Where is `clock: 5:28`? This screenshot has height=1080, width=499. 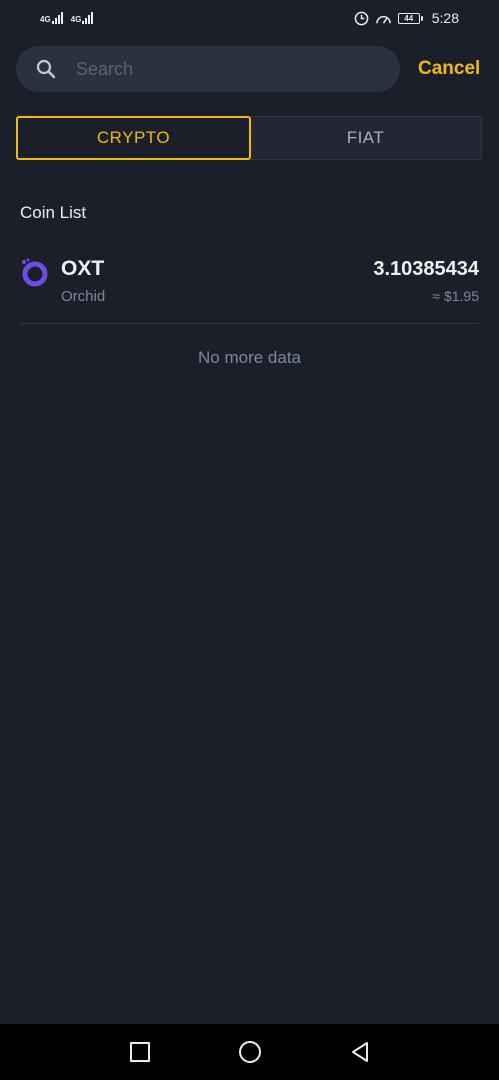 clock: 5:28 is located at coordinates (445, 18).